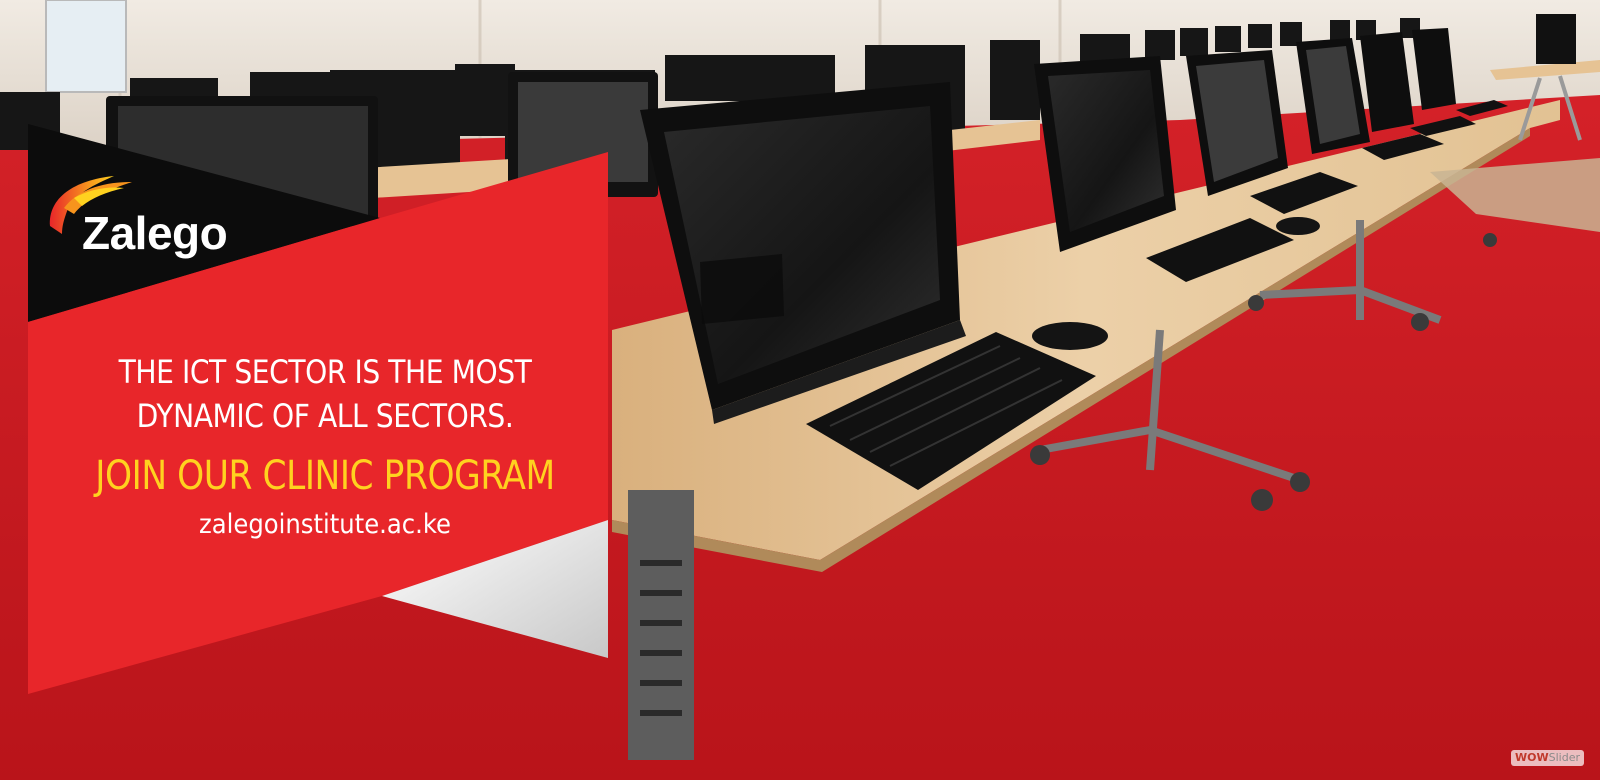  Describe the element at coordinates (1532, 757) in the screenshot. I see `wowslider-watermark-part1: WOW` at that location.